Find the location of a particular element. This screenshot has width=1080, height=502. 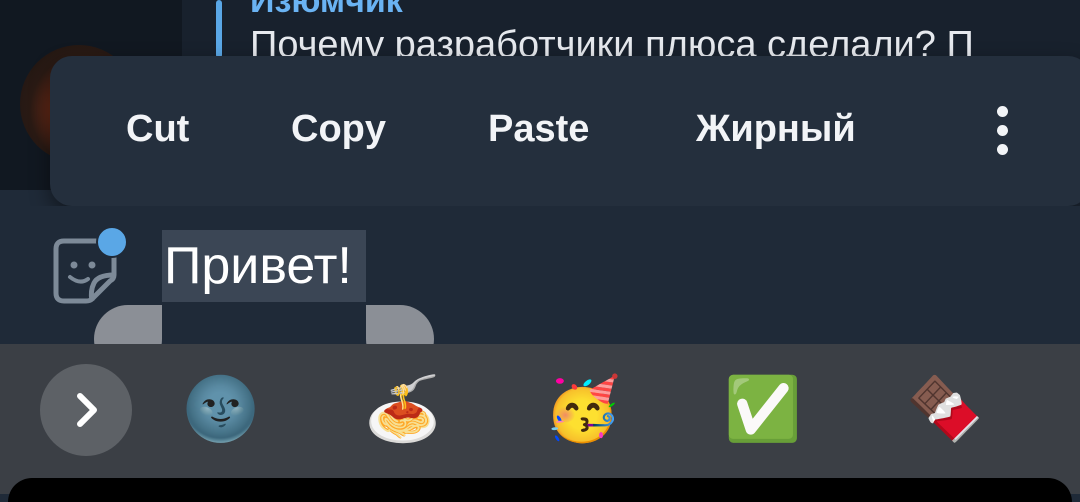

chevron-right-icon is located at coordinates (87, 410).